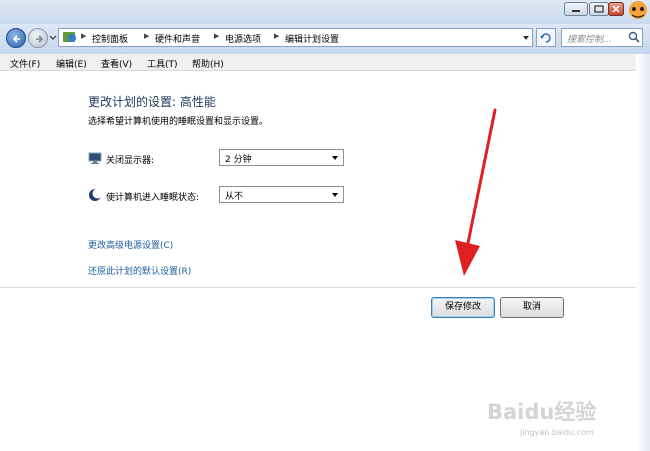 The width and height of the screenshot is (650, 451). I want to click on save-changes-button: 保存修改, so click(463, 307).